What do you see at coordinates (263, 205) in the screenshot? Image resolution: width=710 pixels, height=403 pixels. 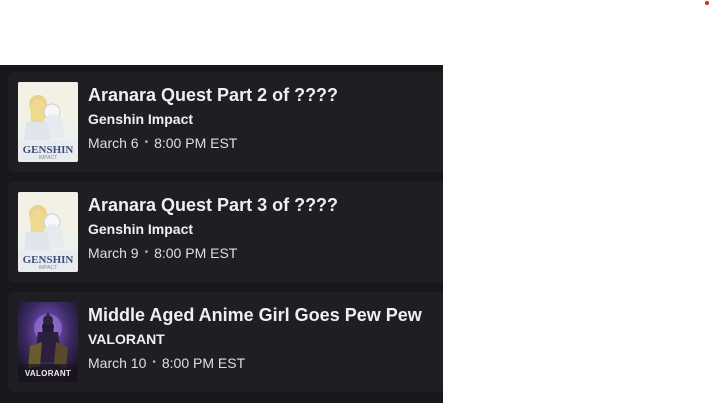 I see `stream-title: Aranara Quest Part 3 of ????` at bounding box center [263, 205].